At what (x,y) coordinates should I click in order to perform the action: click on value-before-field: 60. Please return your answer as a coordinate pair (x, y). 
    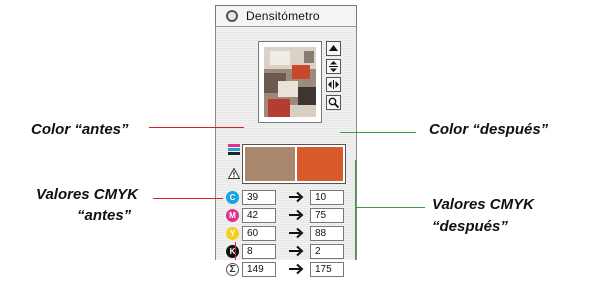
    Looking at the image, I should click on (259, 233).